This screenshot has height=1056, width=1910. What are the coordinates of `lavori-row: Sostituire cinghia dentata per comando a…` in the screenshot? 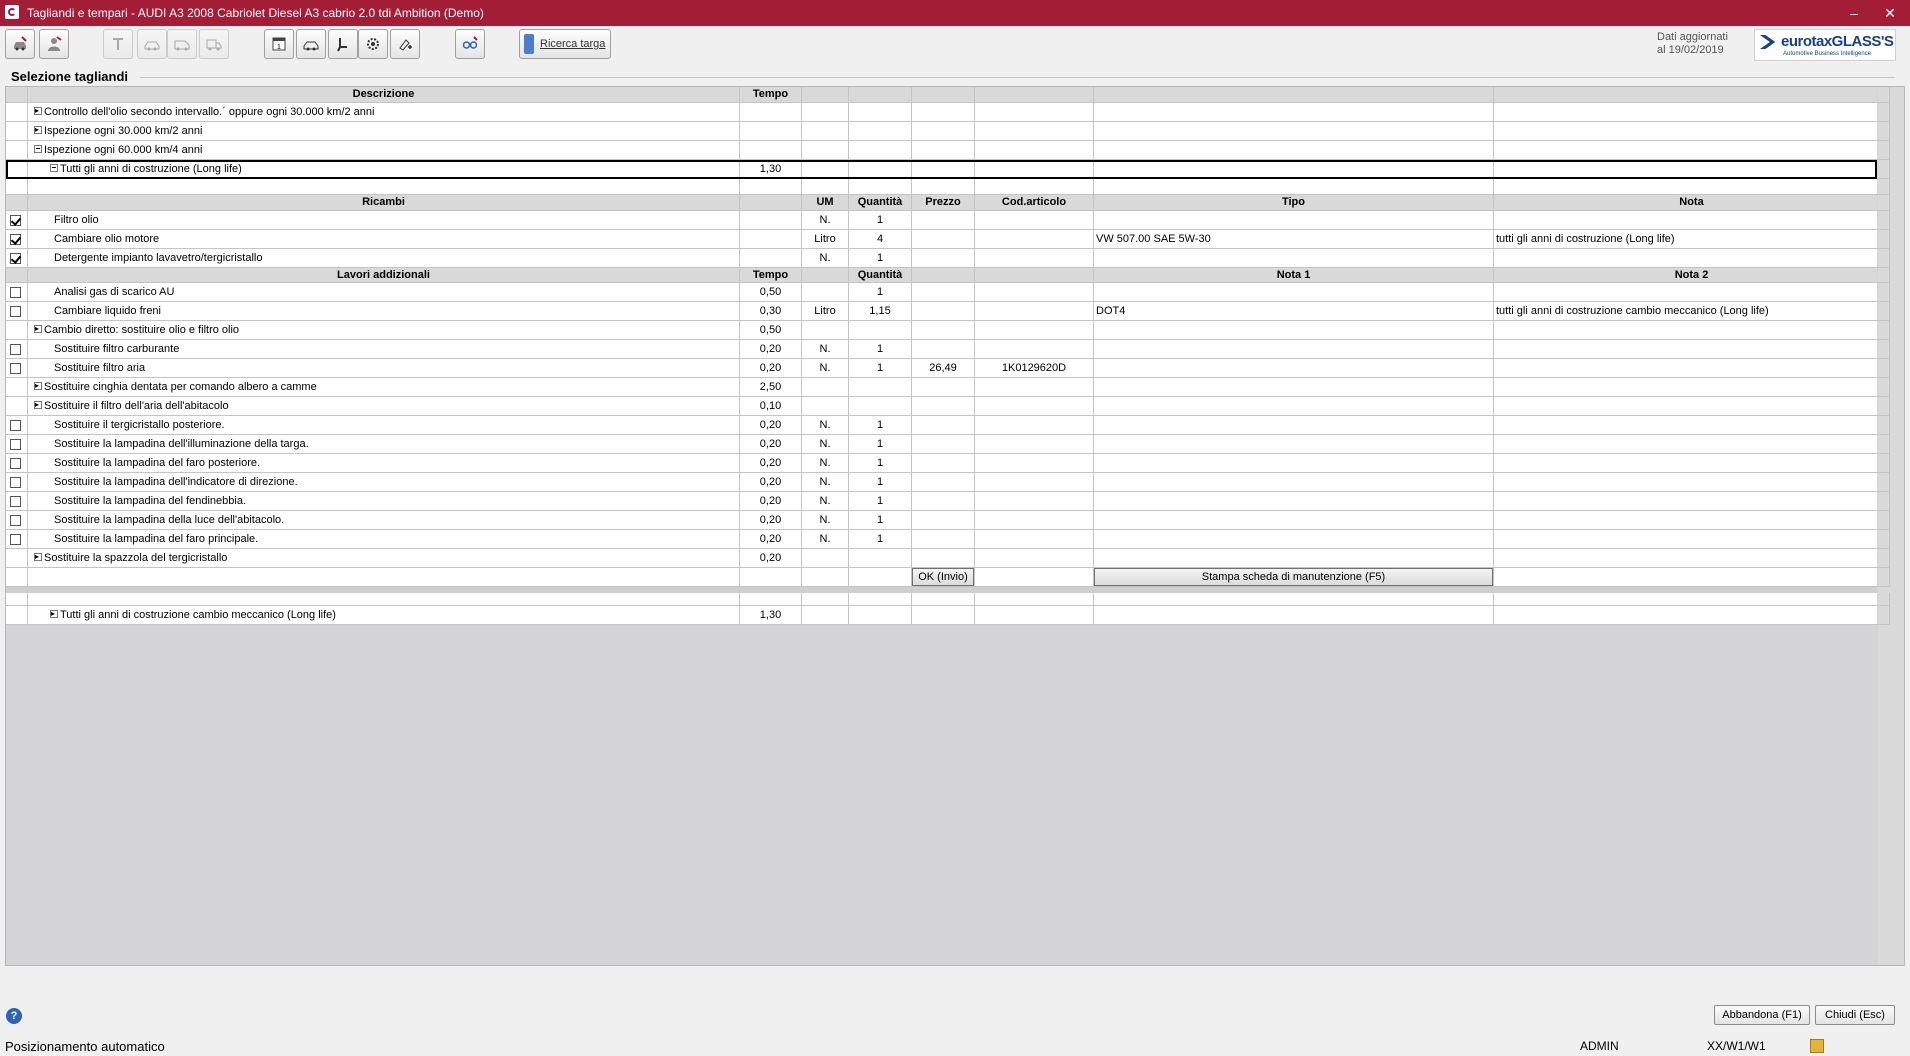 It's located at (948, 387).